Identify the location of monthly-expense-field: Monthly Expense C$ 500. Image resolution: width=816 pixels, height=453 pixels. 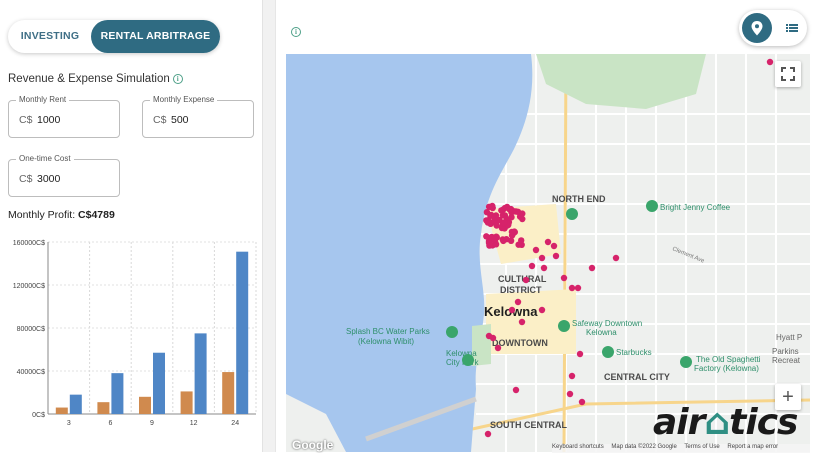
(198, 116).